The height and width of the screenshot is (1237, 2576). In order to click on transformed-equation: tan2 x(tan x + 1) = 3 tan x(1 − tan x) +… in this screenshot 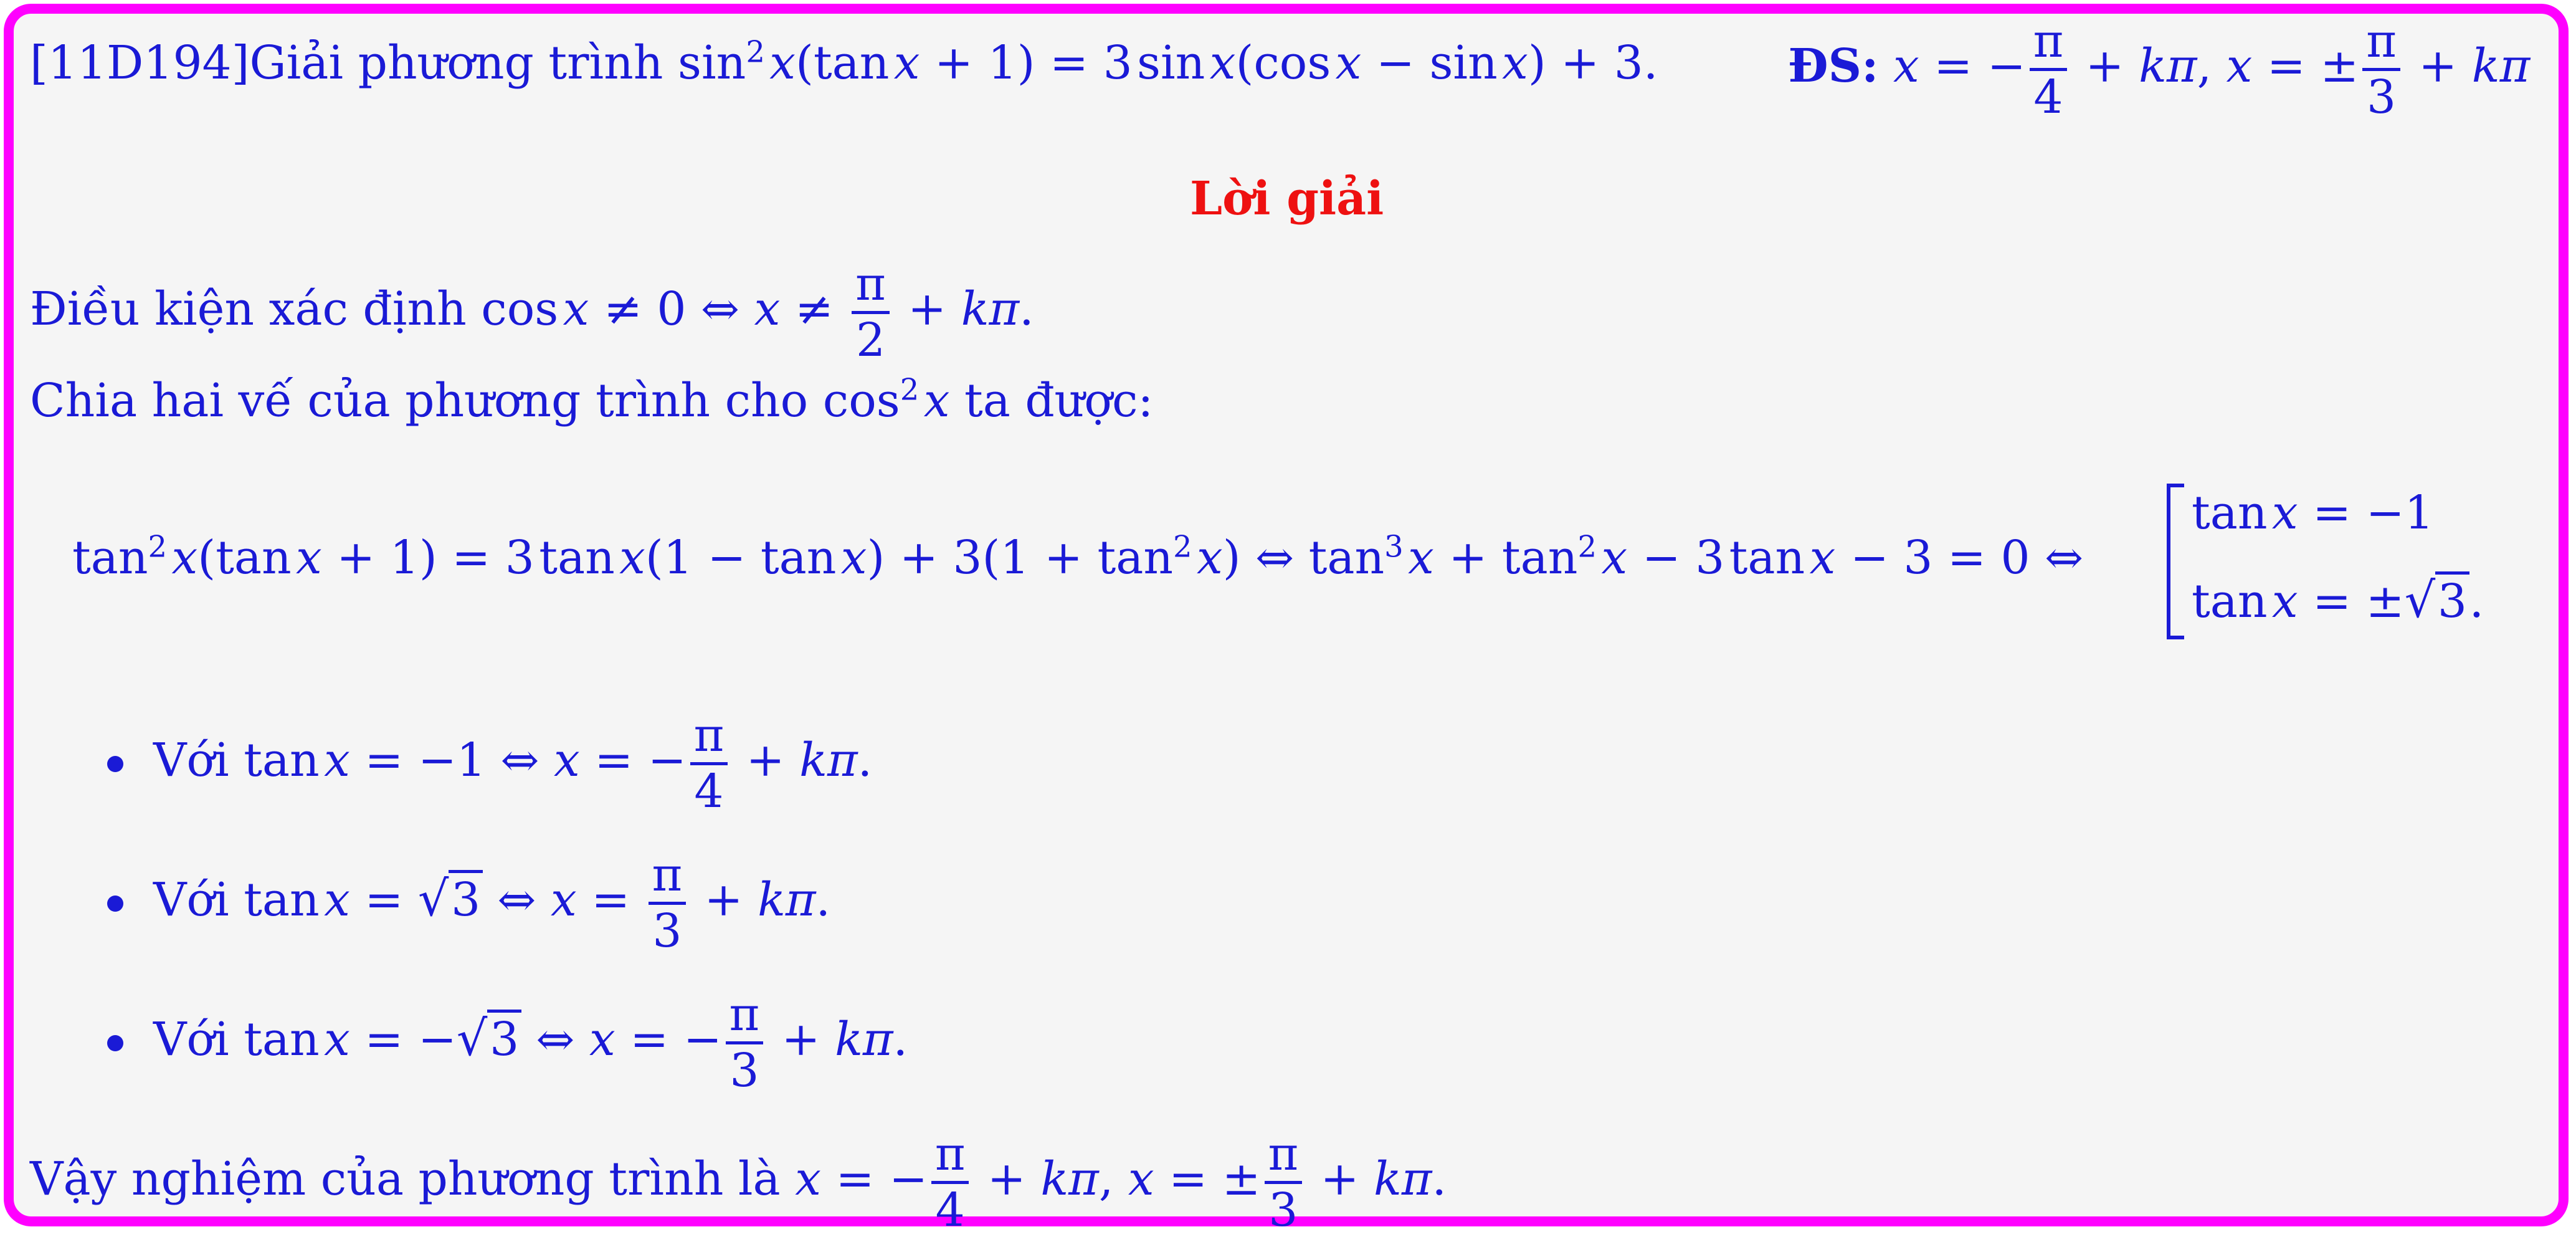, I will do `click(1078, 557)`.